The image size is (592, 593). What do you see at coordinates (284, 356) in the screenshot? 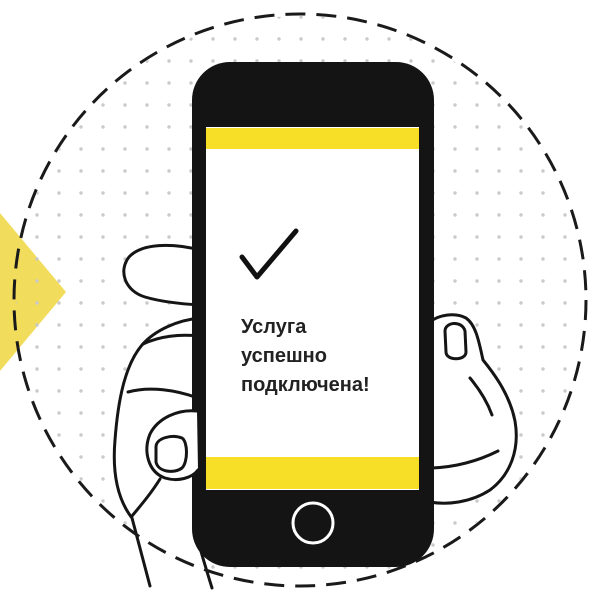
I see `message-line-2: успешно` at bounding box center [284, 356].